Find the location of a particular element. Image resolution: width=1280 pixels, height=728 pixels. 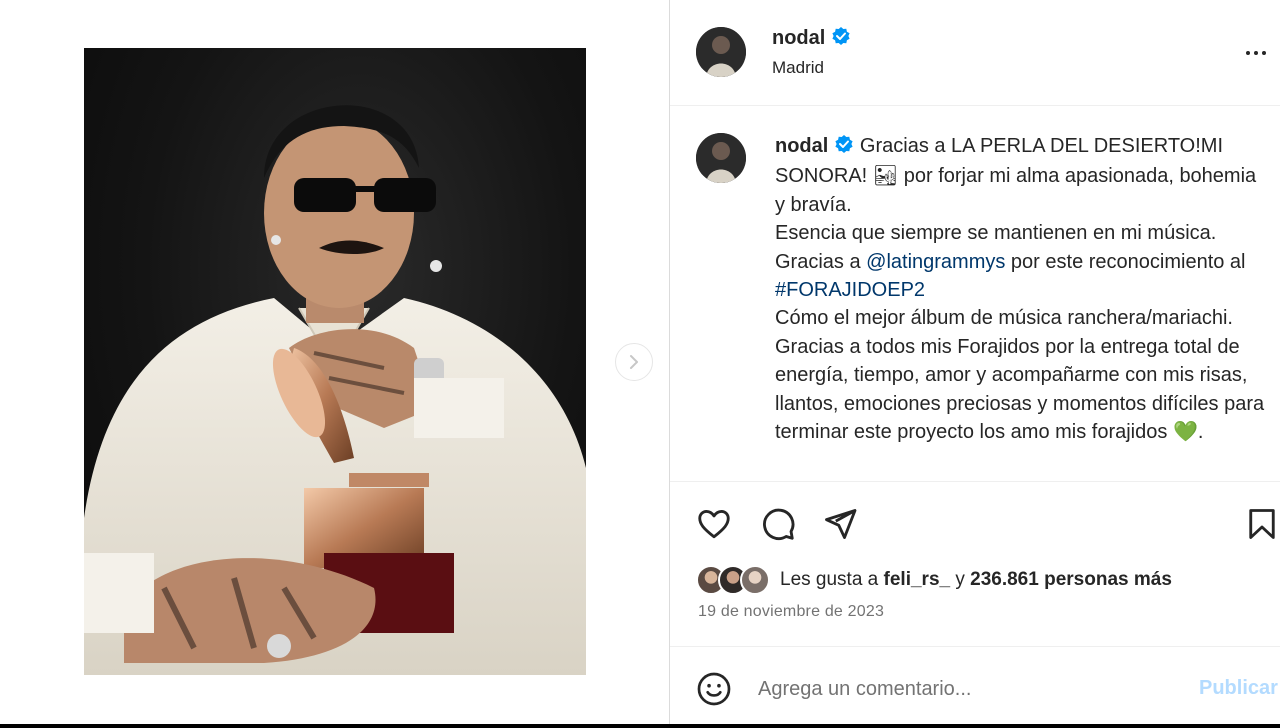

smiley-icon is located at coordinates (714, 689).